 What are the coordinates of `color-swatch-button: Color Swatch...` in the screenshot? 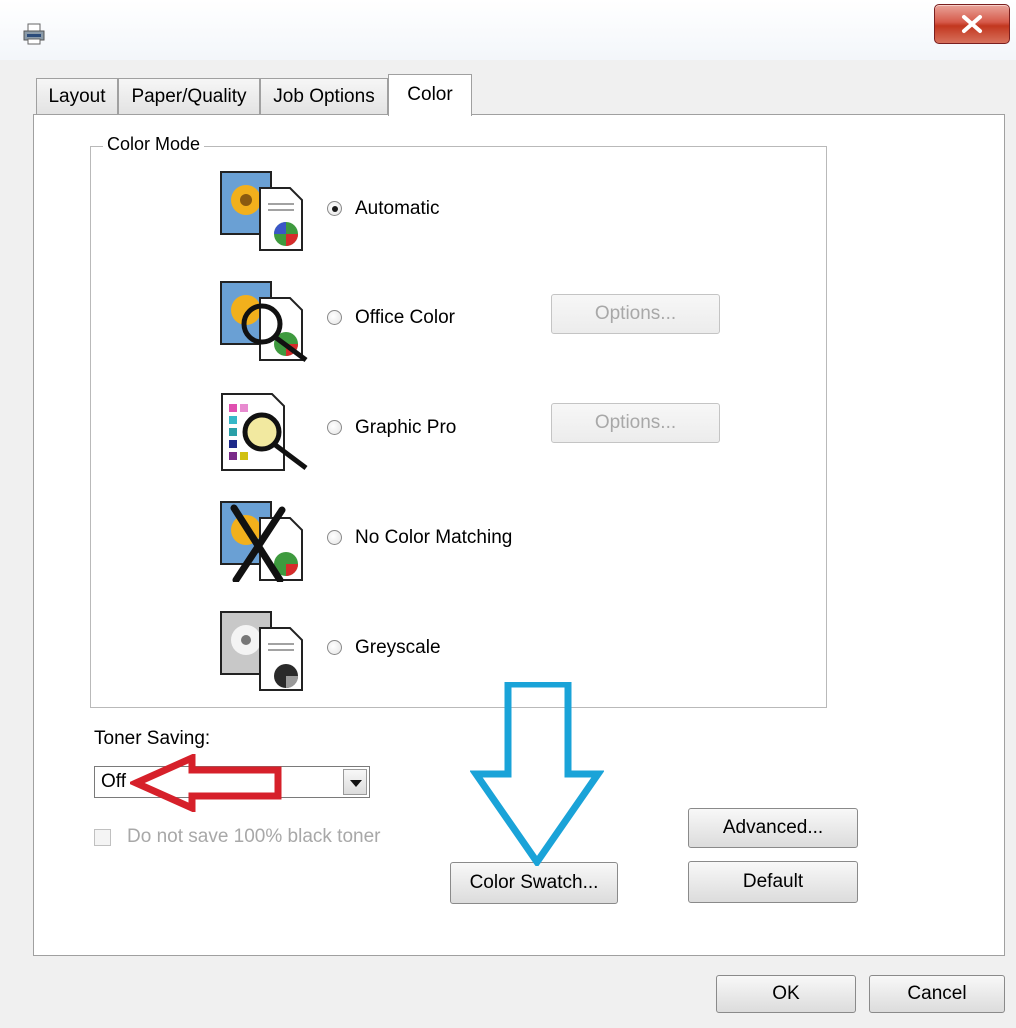 It's located at (534, 883).